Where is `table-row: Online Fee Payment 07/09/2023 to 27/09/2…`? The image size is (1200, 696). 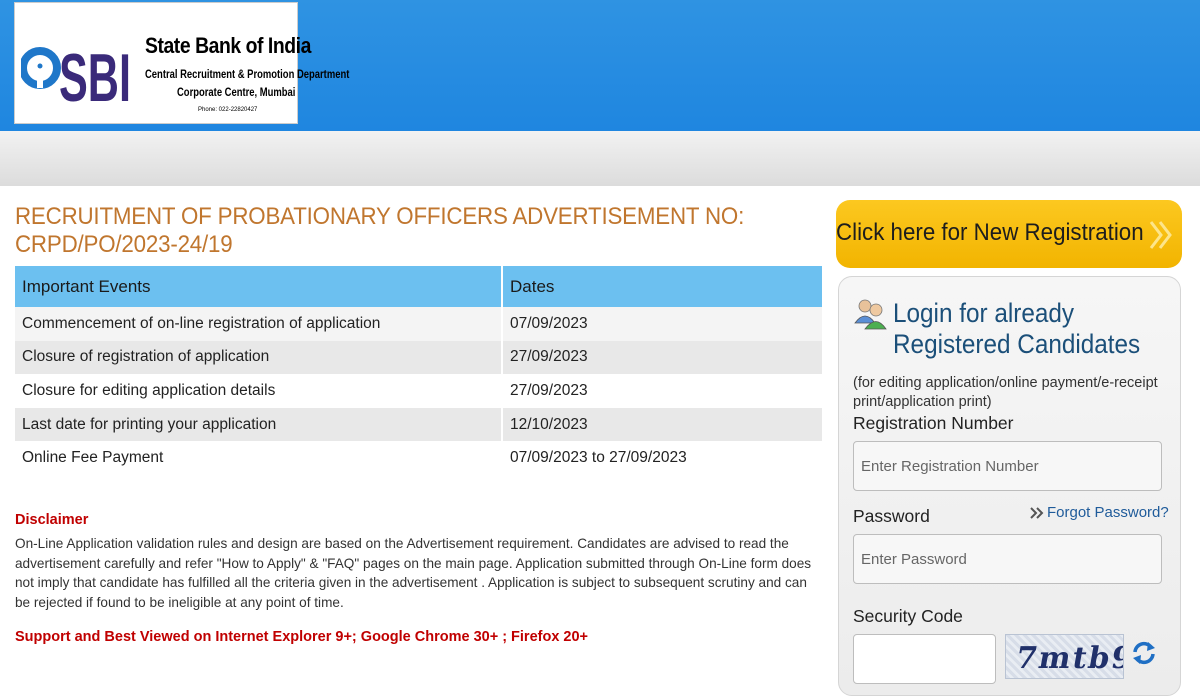
table-row: Online Fee Payment 07/09/2023 to 27/09/2… is located at coordinates (419, 458).